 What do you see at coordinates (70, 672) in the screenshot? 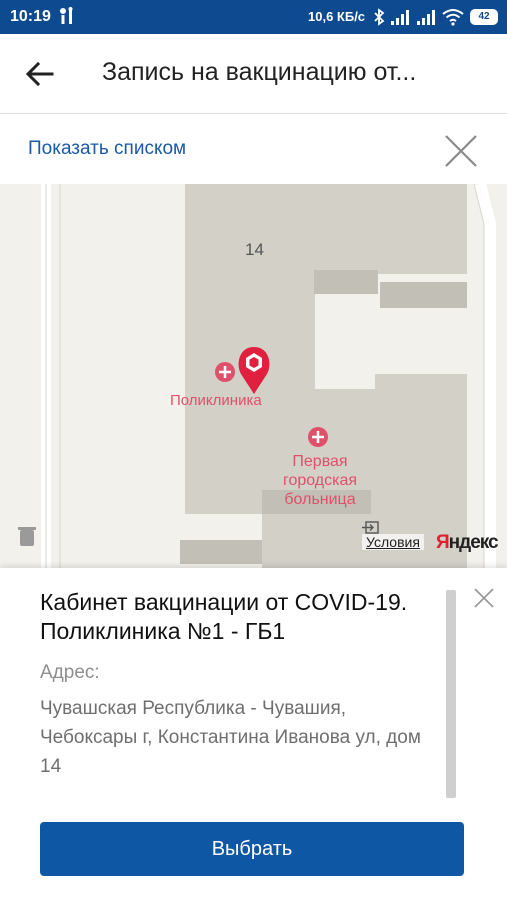
I see `address-label: Адрес:` at bounding box center [70, 672].